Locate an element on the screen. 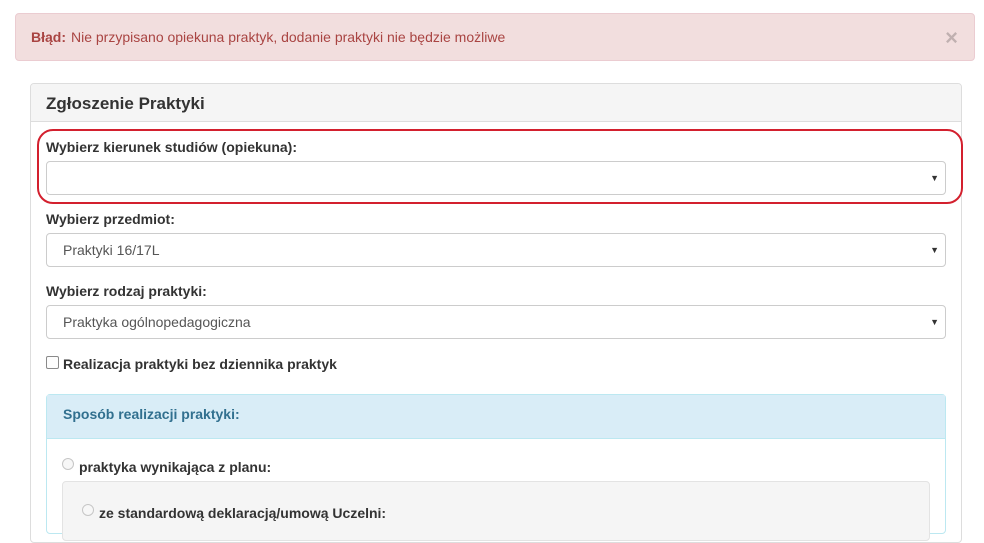  plan-radio is located at coordinates (68, 464).